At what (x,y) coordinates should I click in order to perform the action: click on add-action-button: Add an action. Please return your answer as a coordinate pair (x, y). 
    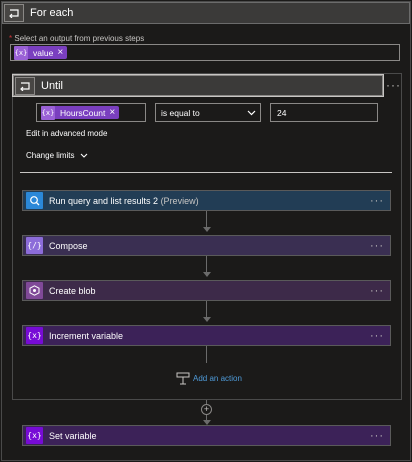
    Looking at the image, I should click on (209, 378).